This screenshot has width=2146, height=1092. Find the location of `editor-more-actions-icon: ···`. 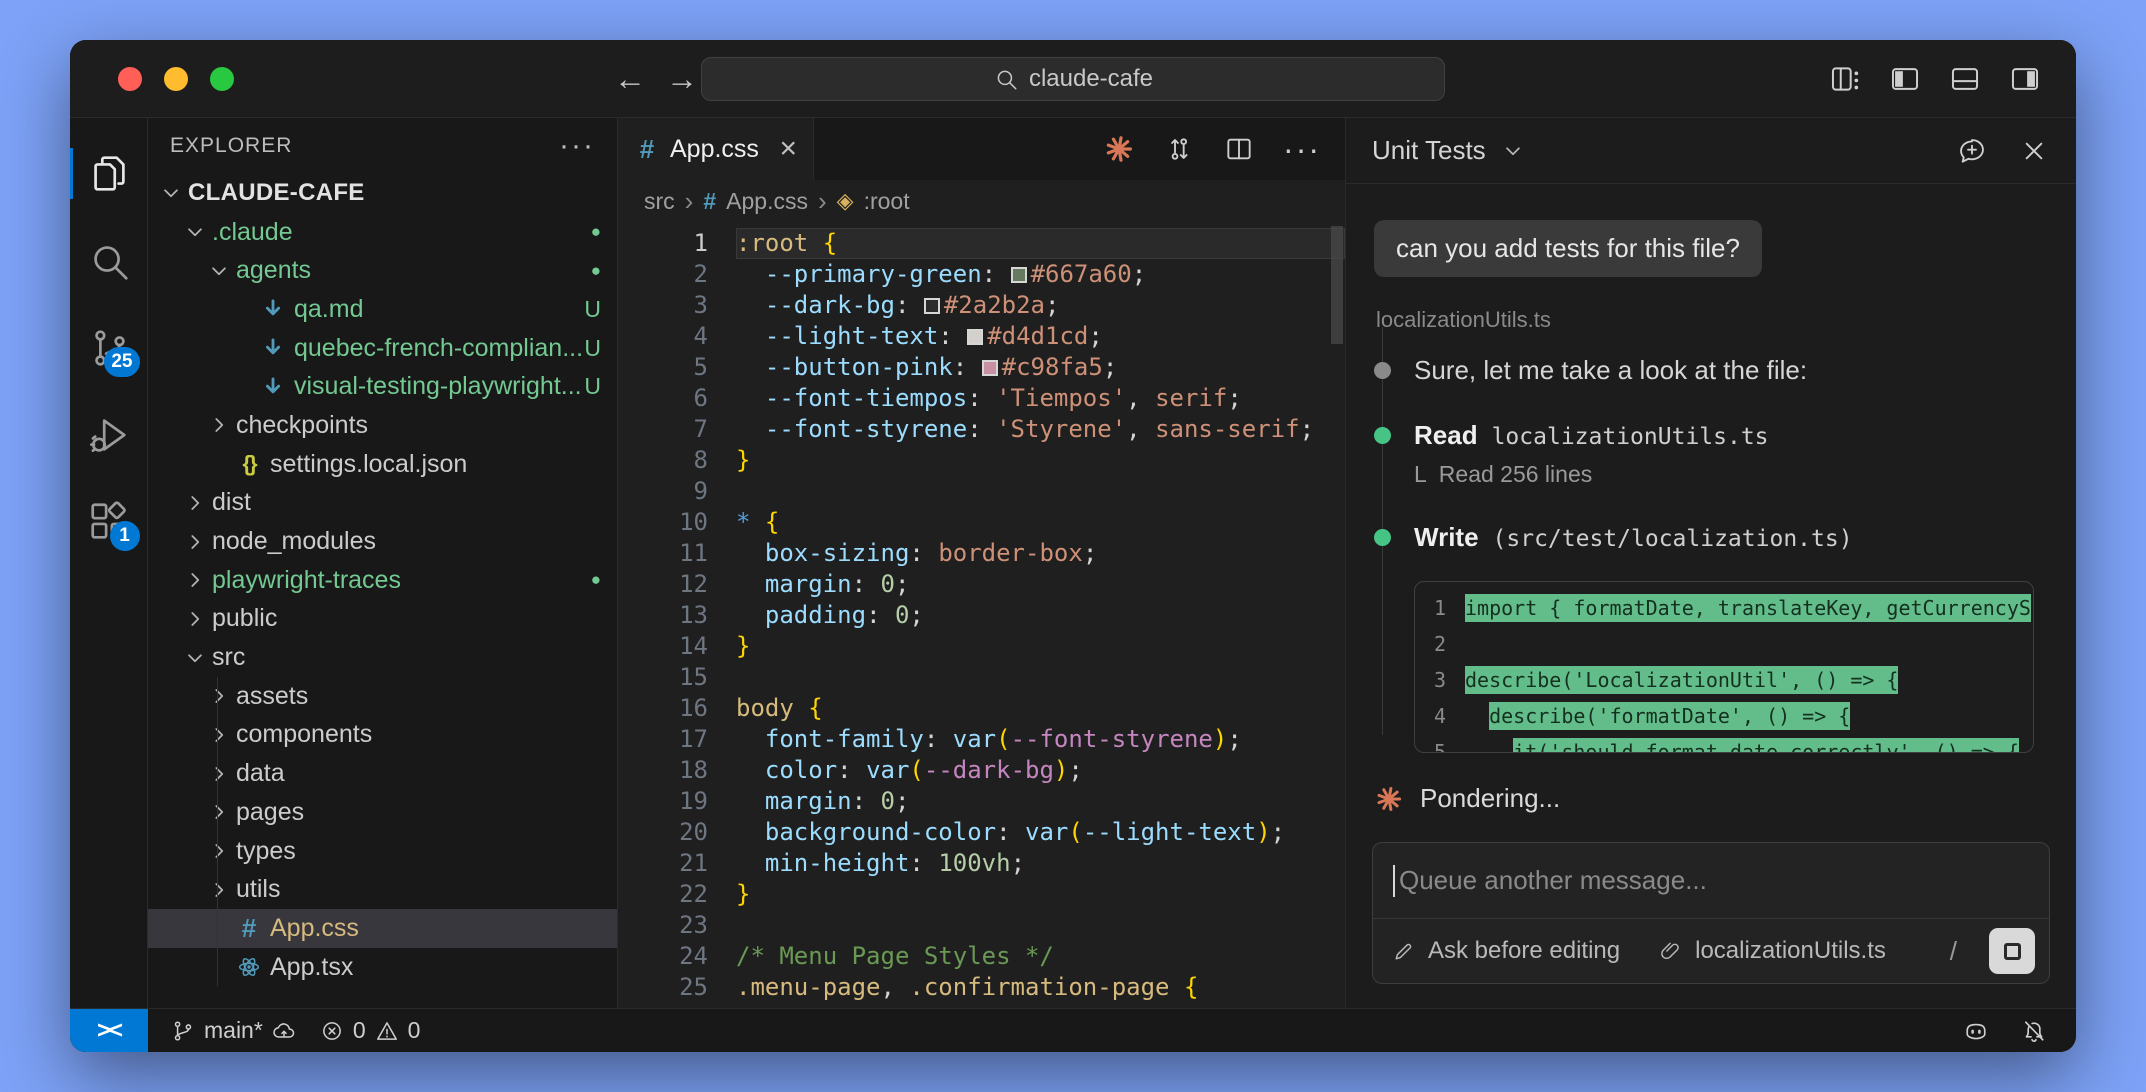

editor-more-actions-icon: ··· is located at coordinates (1302, 149).